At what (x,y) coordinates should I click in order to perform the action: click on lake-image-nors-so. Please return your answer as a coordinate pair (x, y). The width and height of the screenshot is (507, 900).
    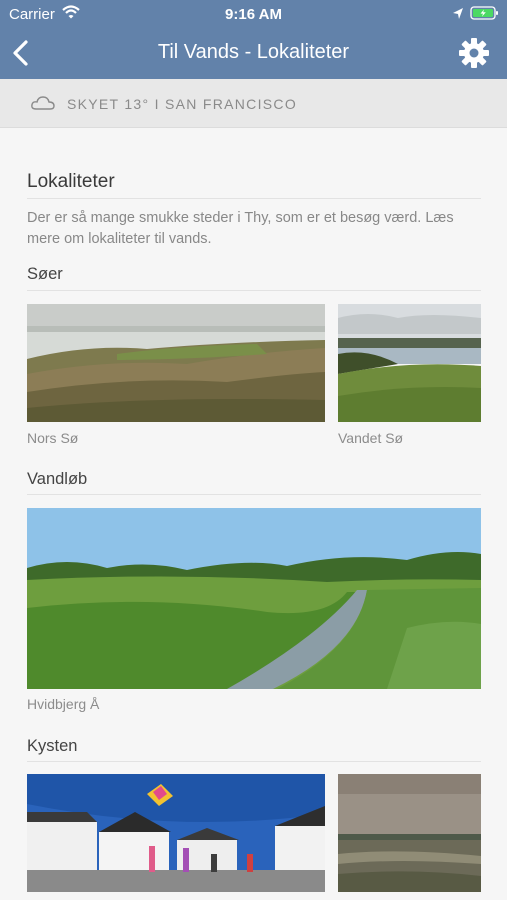
    Looking at the image, I should click on (176, 363).